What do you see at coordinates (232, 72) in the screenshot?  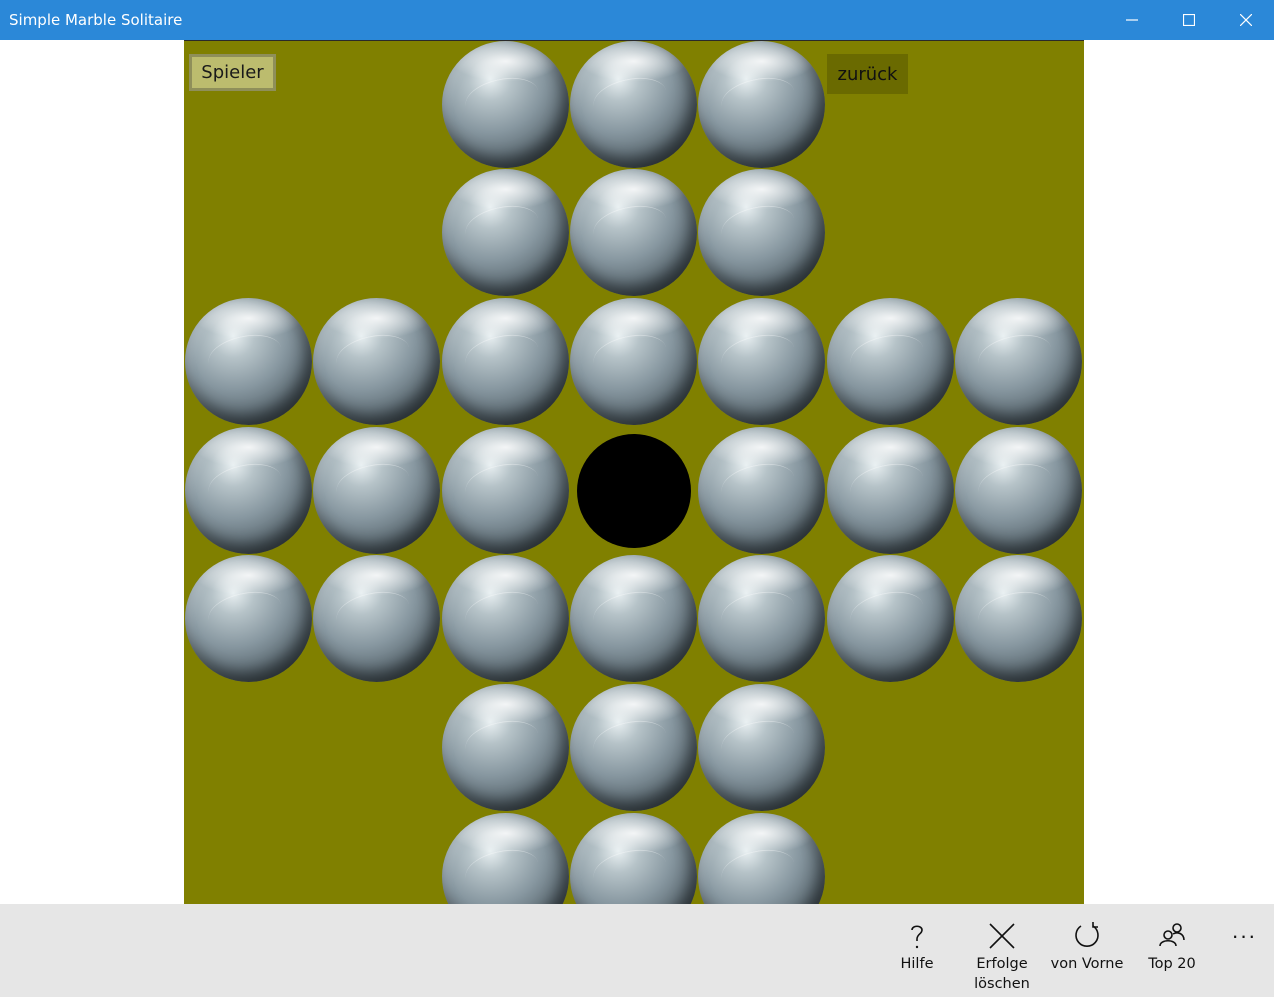 I see `player-button: Spieler` at bounding box center [232, 72].